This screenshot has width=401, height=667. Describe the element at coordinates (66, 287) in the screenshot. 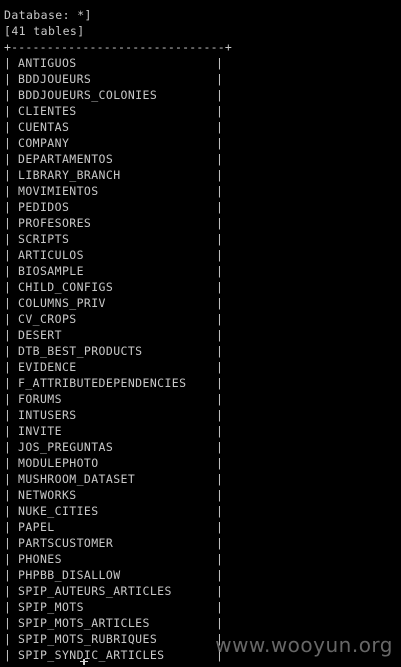

I see `table-name-cell: CHILD_CONFIGS` at that location.